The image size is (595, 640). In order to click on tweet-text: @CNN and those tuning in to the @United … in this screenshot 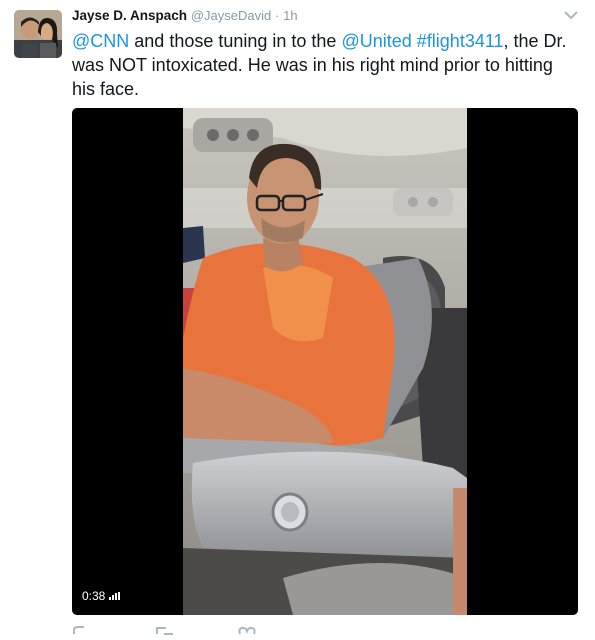, I will do `click(324, 65)`.